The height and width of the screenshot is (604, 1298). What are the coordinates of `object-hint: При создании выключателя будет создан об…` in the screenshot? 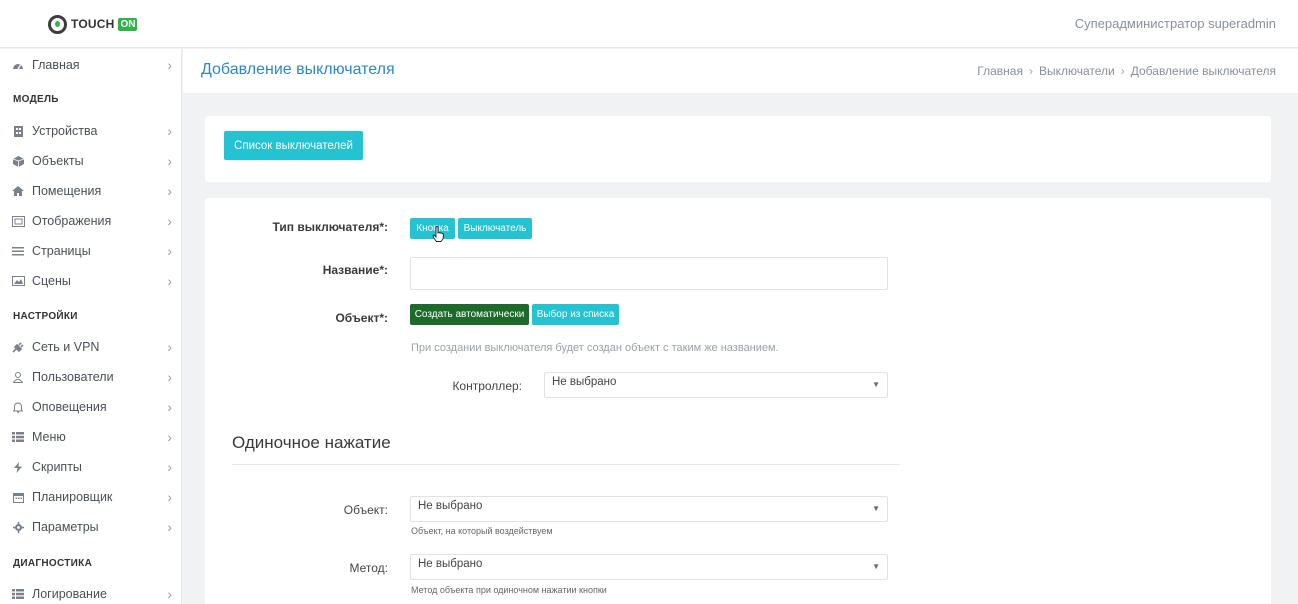 It's located at (595, 348).